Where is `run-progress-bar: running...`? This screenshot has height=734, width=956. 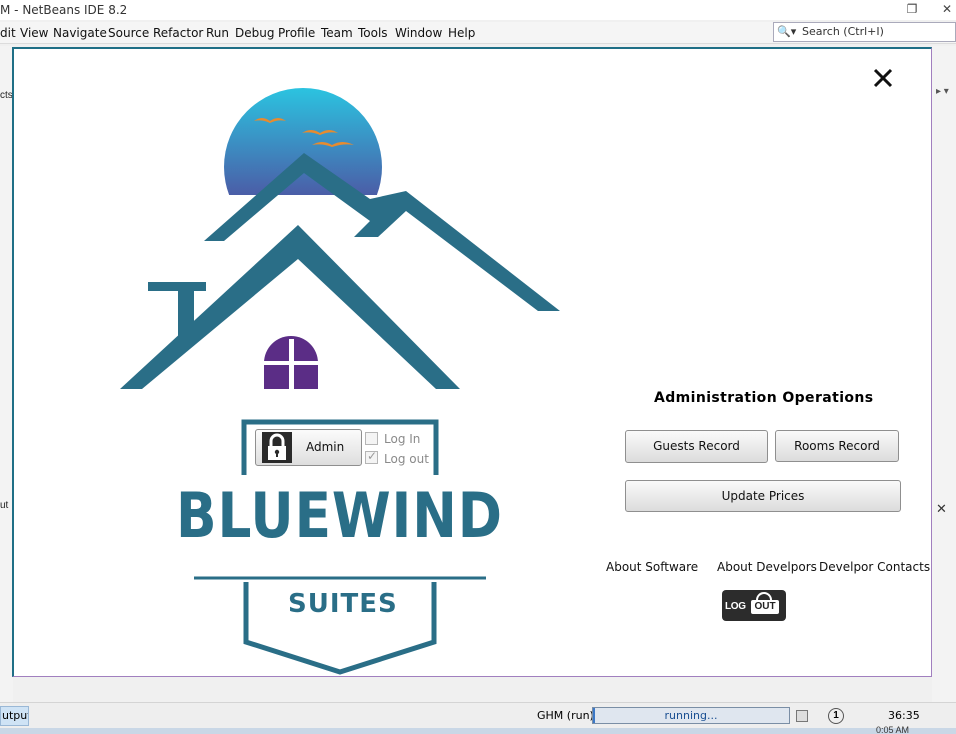 run-progress-bar: running... is located at coordinates (691, 715).